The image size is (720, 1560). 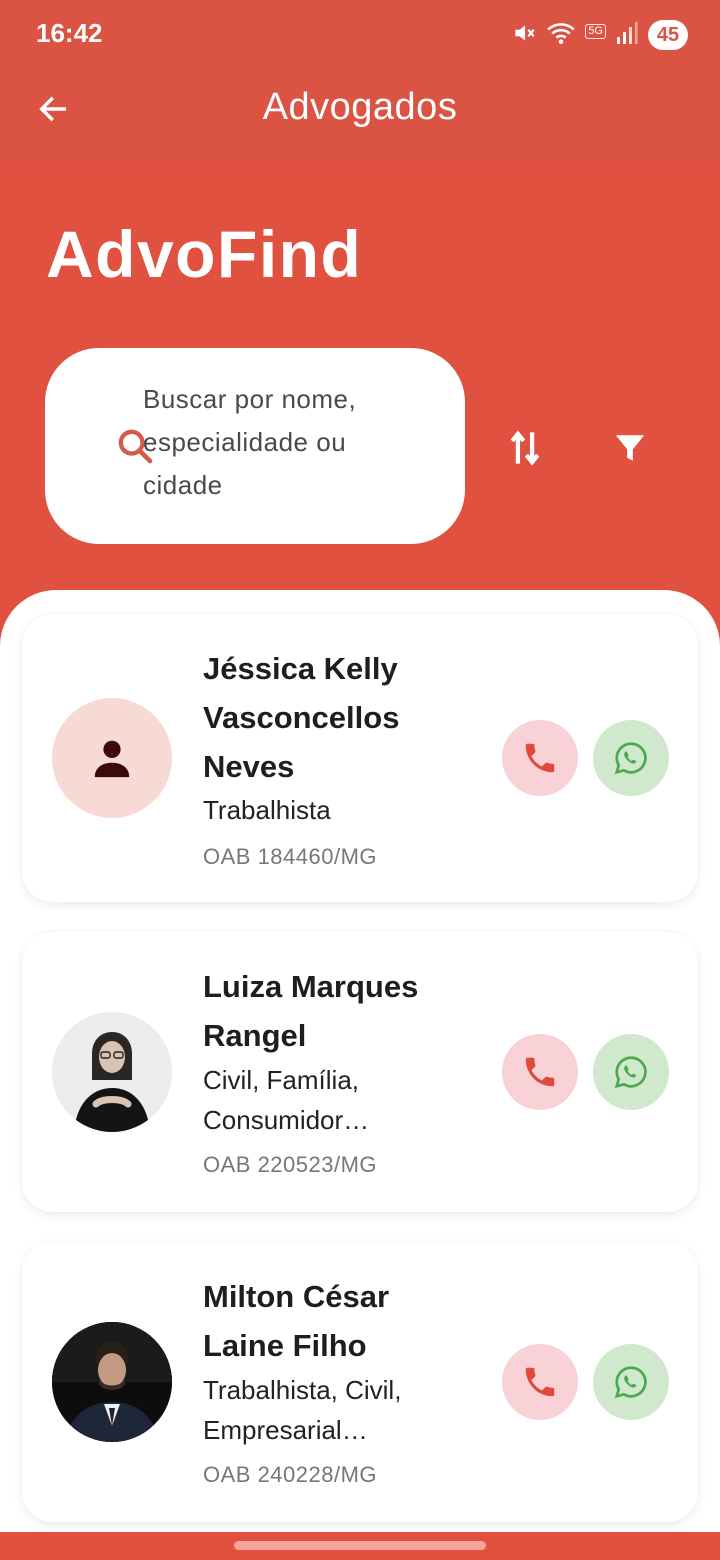 What do you see at coordinates (627, 35) in the screenshot?
I see `signal-icon` at bounding box center [627, 35].